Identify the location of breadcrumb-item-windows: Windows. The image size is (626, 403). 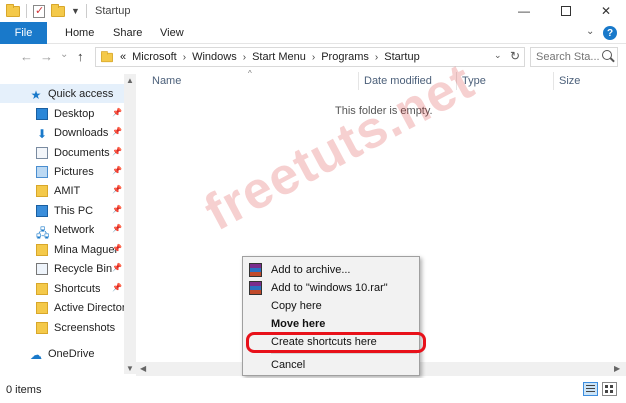
(214, 57).